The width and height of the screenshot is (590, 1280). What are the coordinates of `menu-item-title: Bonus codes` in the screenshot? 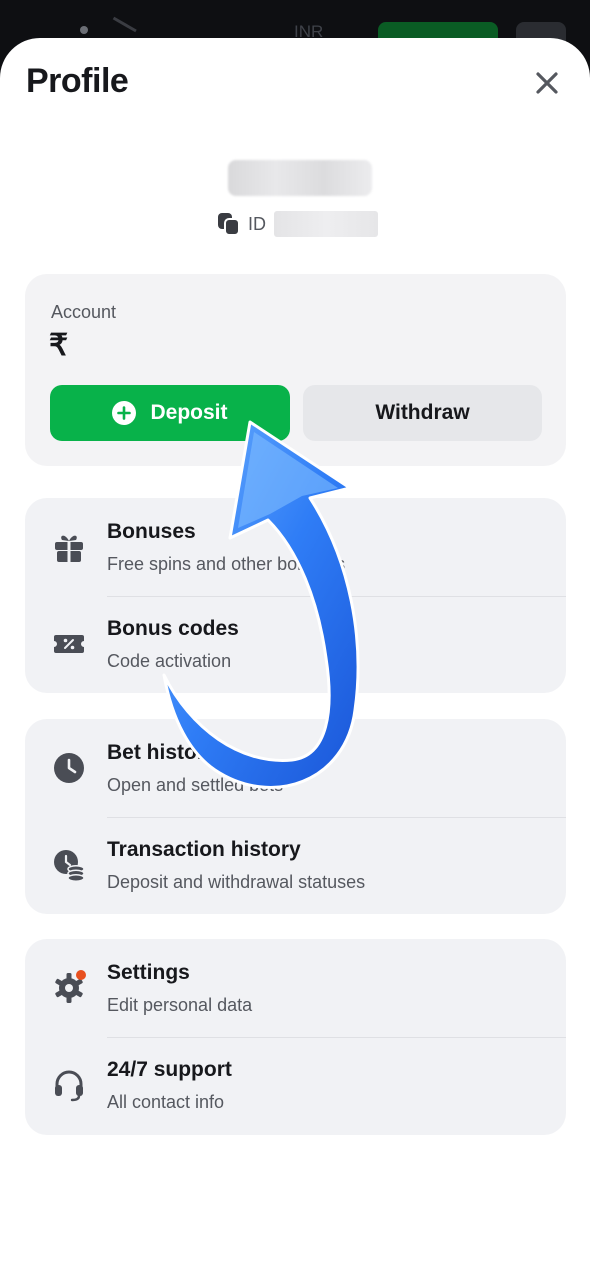 It's located at (173, 628).